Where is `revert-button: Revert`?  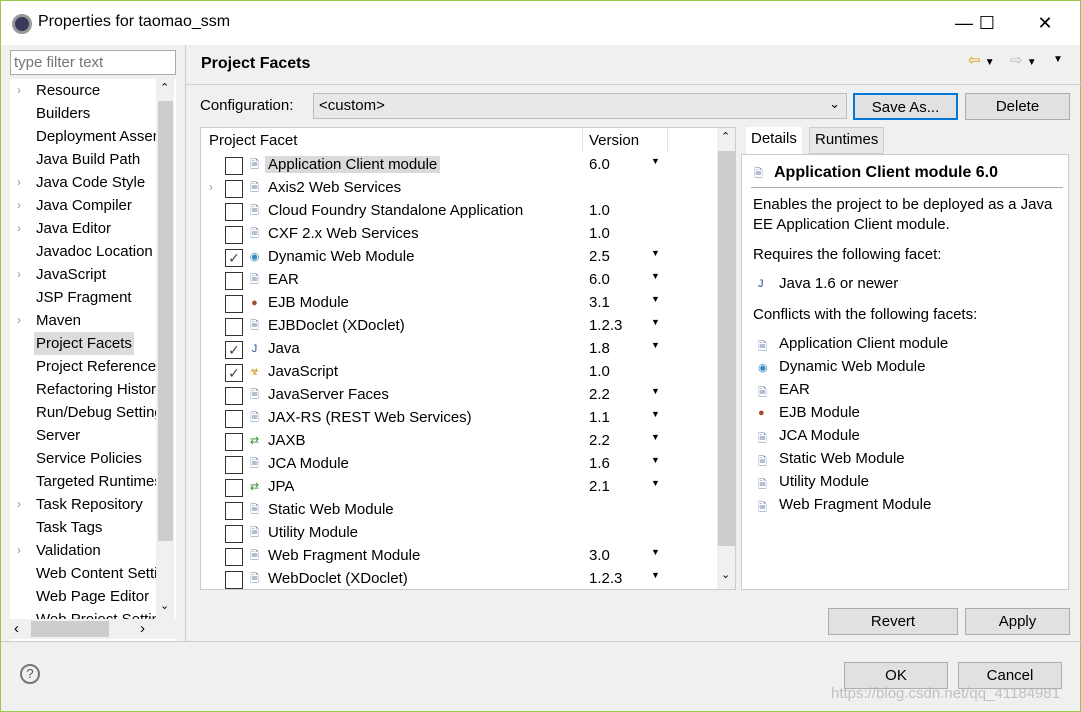 revert-button: Revert is located at coordinates (893, 621).